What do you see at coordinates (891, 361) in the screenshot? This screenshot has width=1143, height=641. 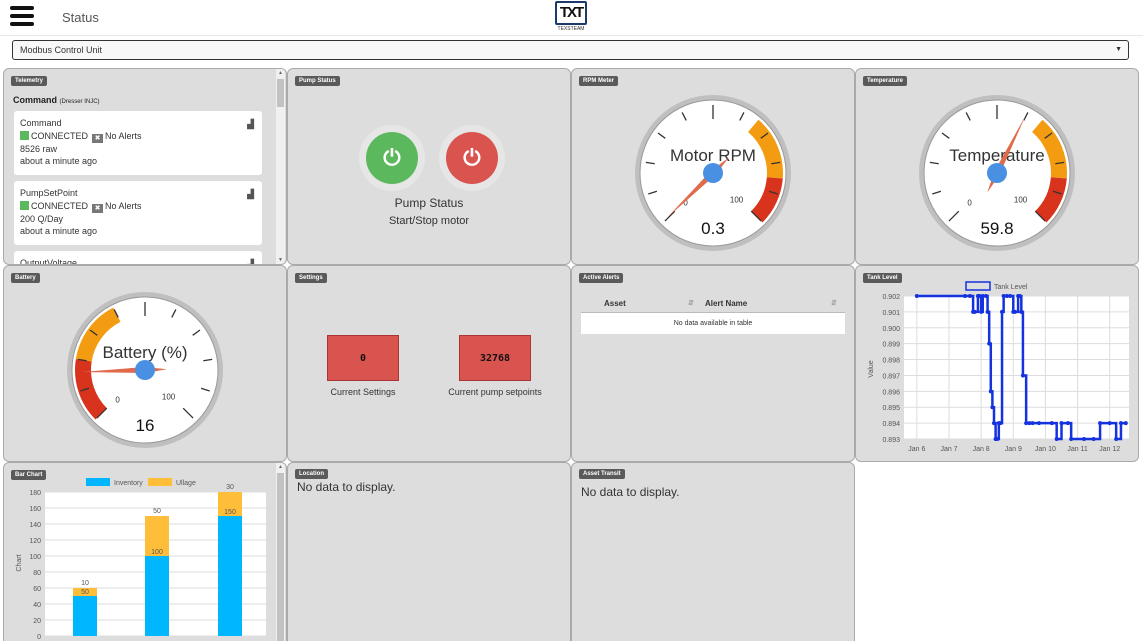 I see `y-tick-label: 0.898` at bounding box center [891, 361].